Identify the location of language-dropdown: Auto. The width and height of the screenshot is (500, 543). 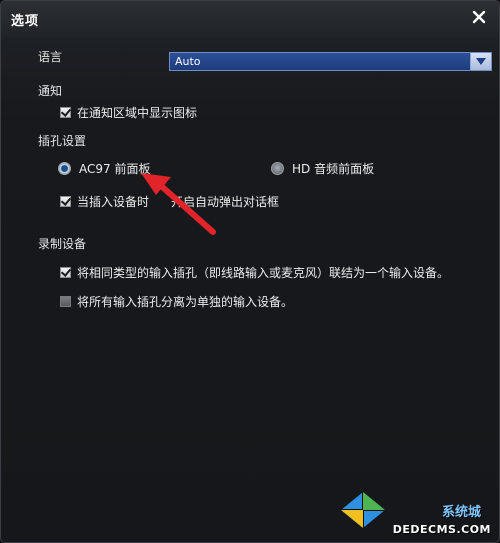
(330, 61).